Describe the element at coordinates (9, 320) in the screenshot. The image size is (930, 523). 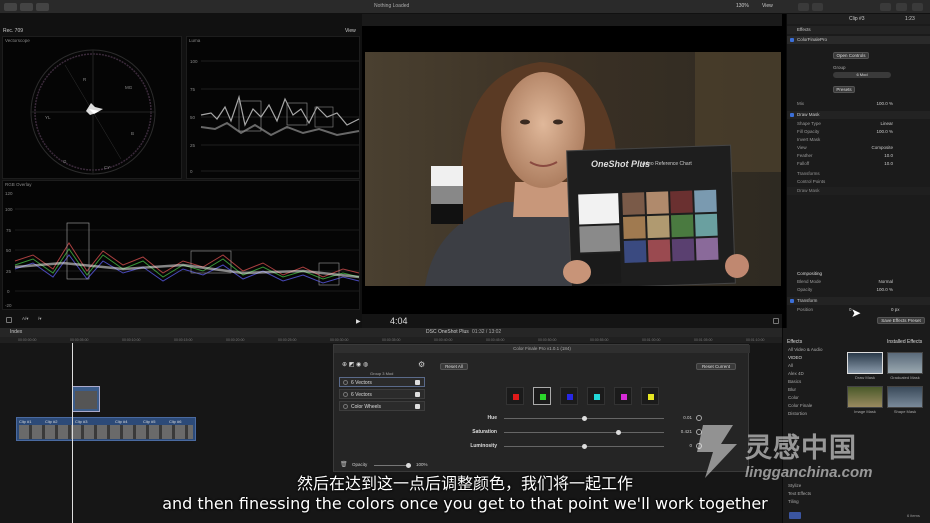
I see `scope-settings-icon` at that location.